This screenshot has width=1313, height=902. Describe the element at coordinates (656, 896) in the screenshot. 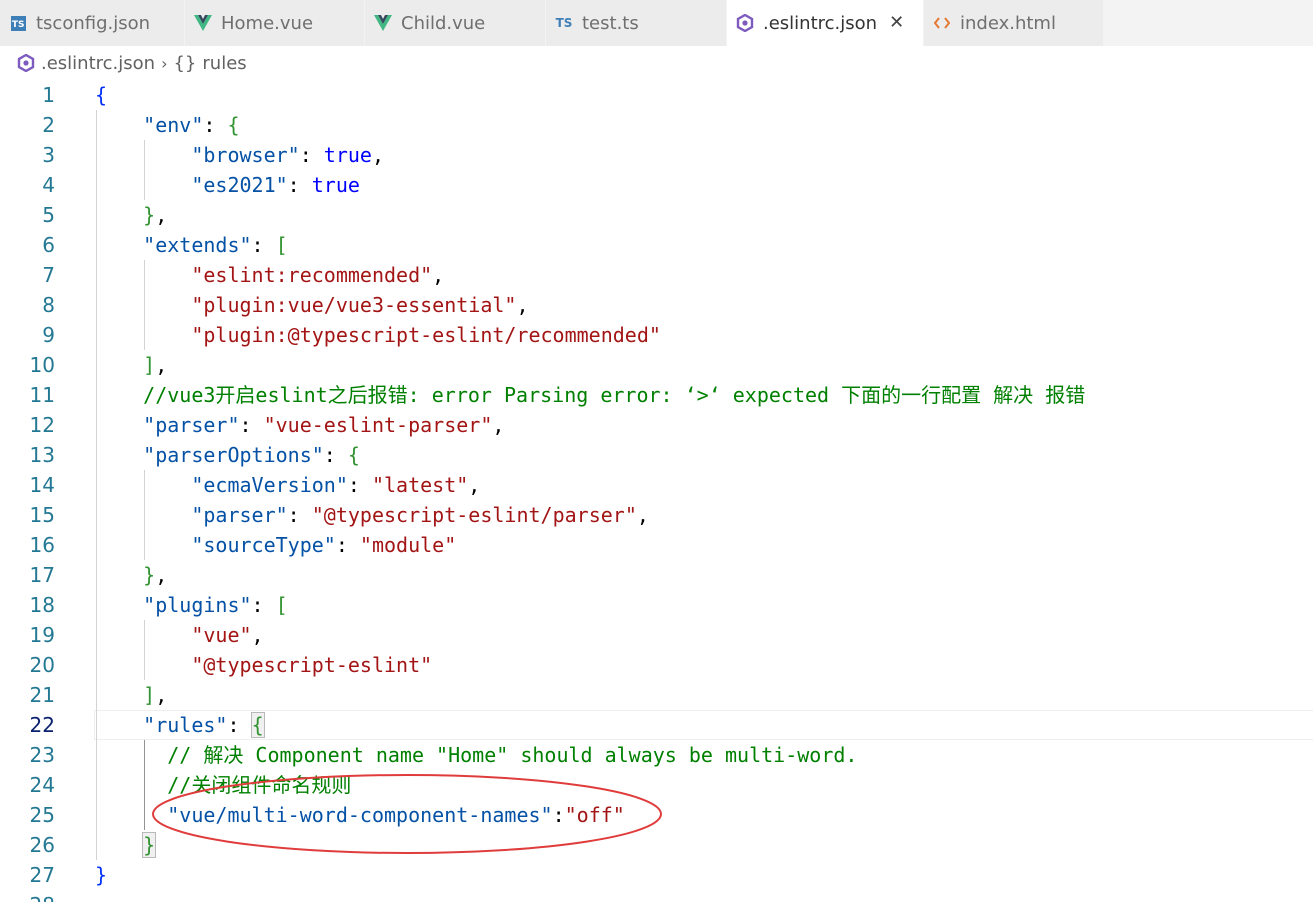

I see `code-line: 28` at that location.